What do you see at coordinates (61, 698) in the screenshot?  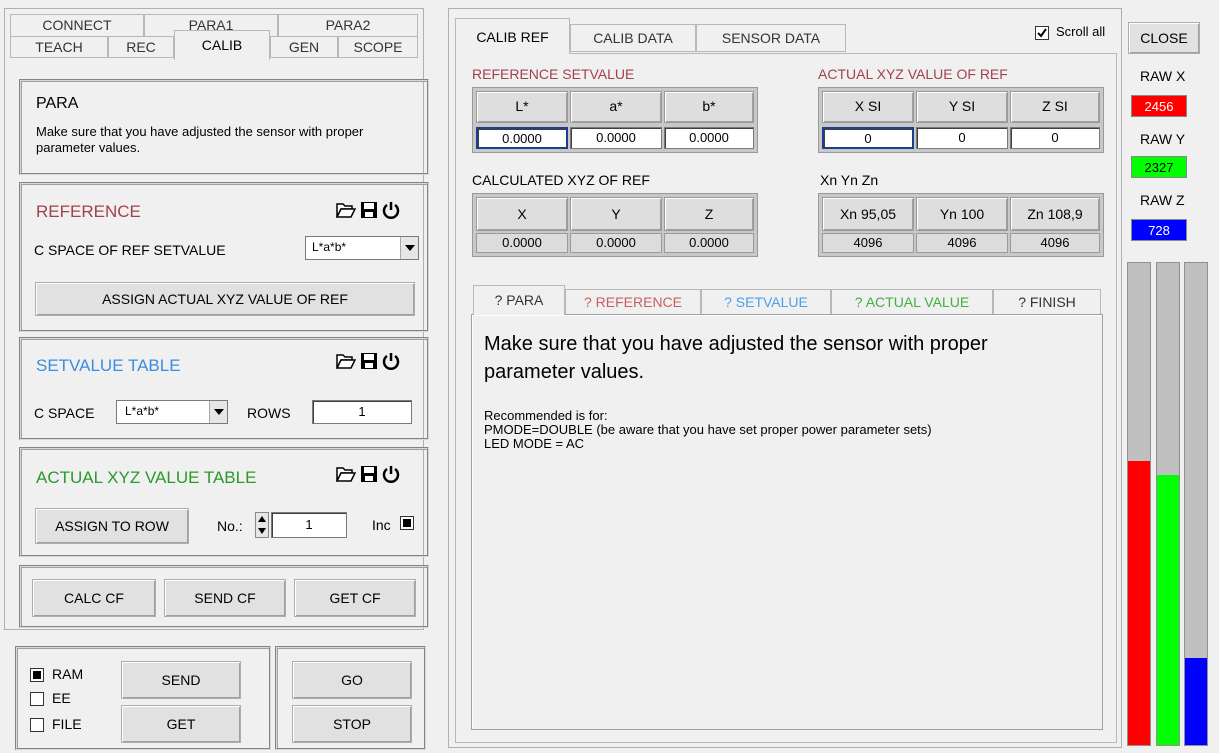 I see `ee-label: EE` at bounding box center [61, 698].